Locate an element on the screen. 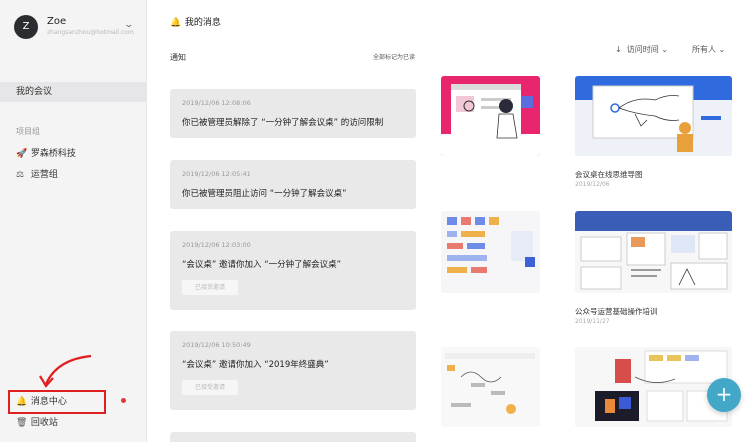  sidebar-item-label: 运营组 is located at coordinates (44, 175).